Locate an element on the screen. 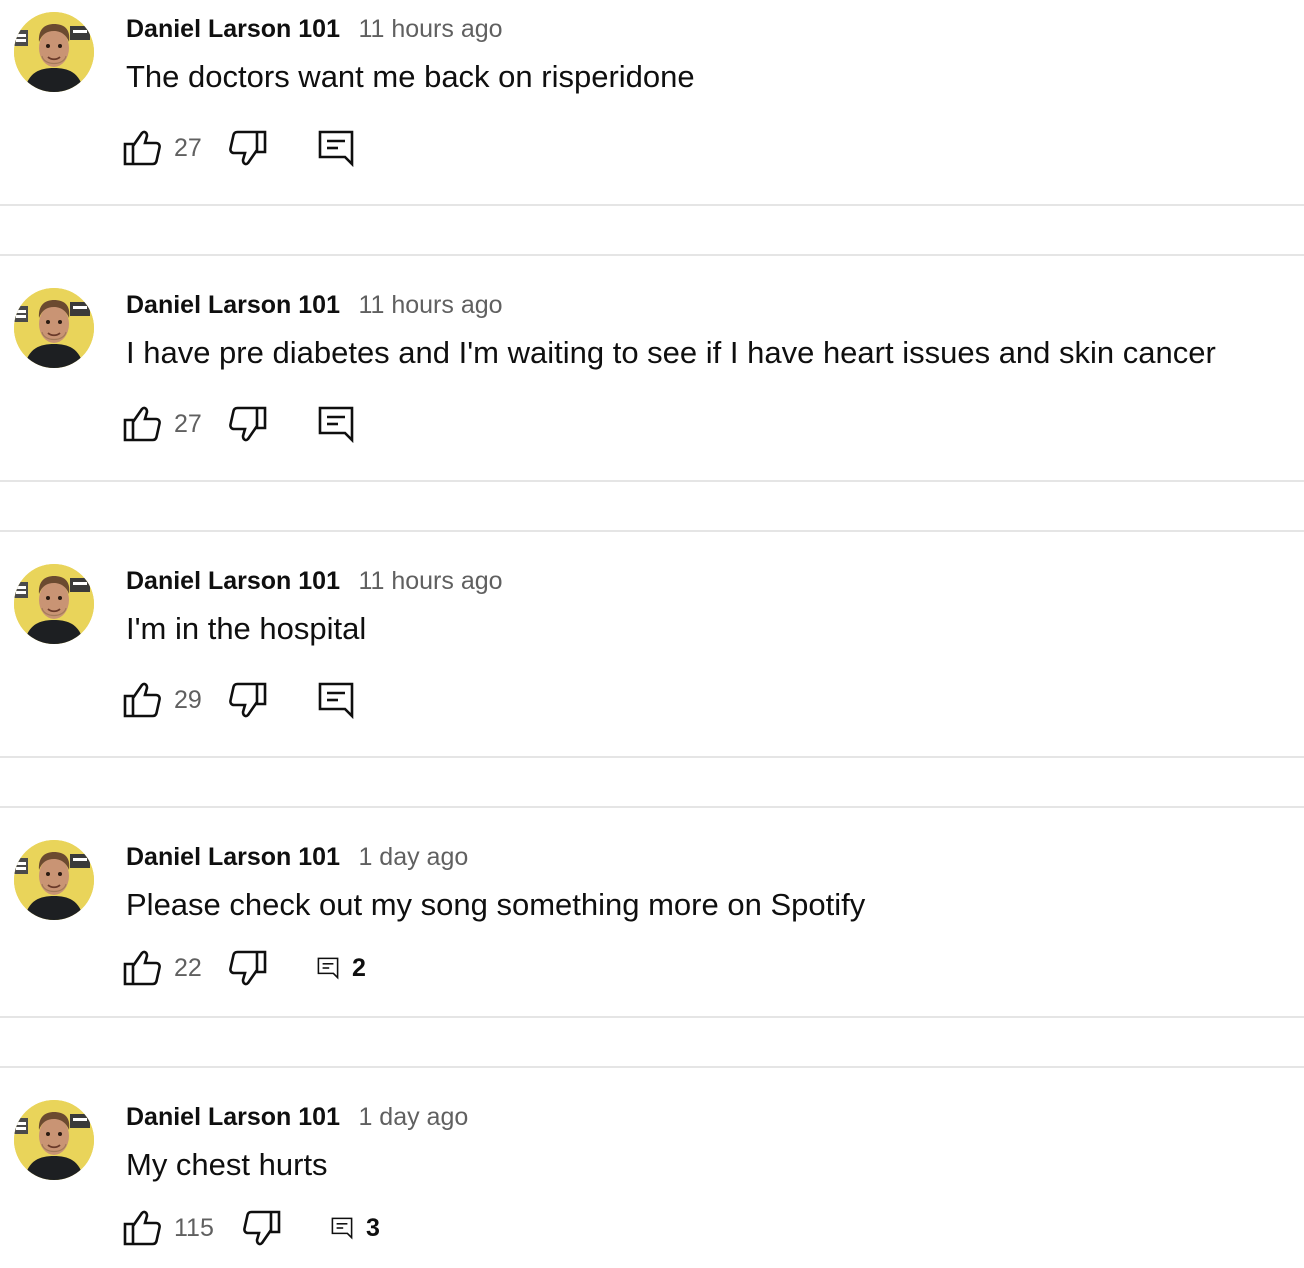  comment-text: My chest hurts is located at coordinates (227, 1164).